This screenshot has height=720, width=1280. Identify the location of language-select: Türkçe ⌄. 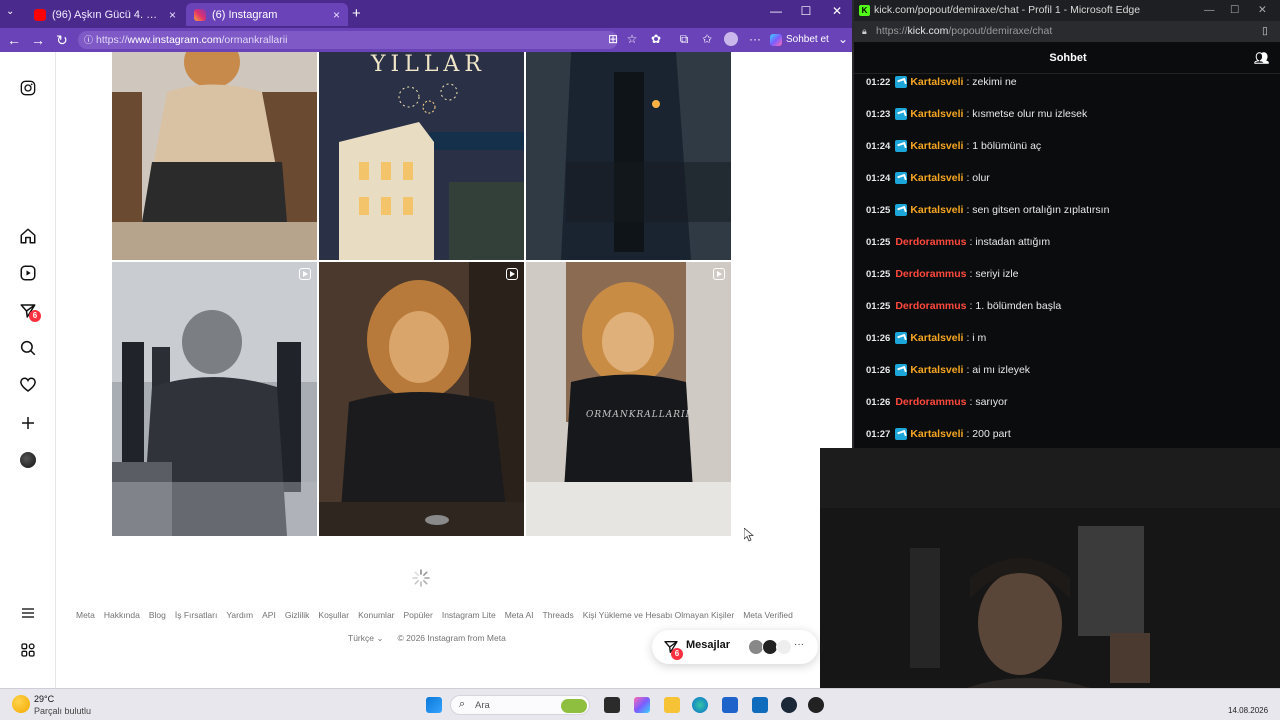
(365, 638).